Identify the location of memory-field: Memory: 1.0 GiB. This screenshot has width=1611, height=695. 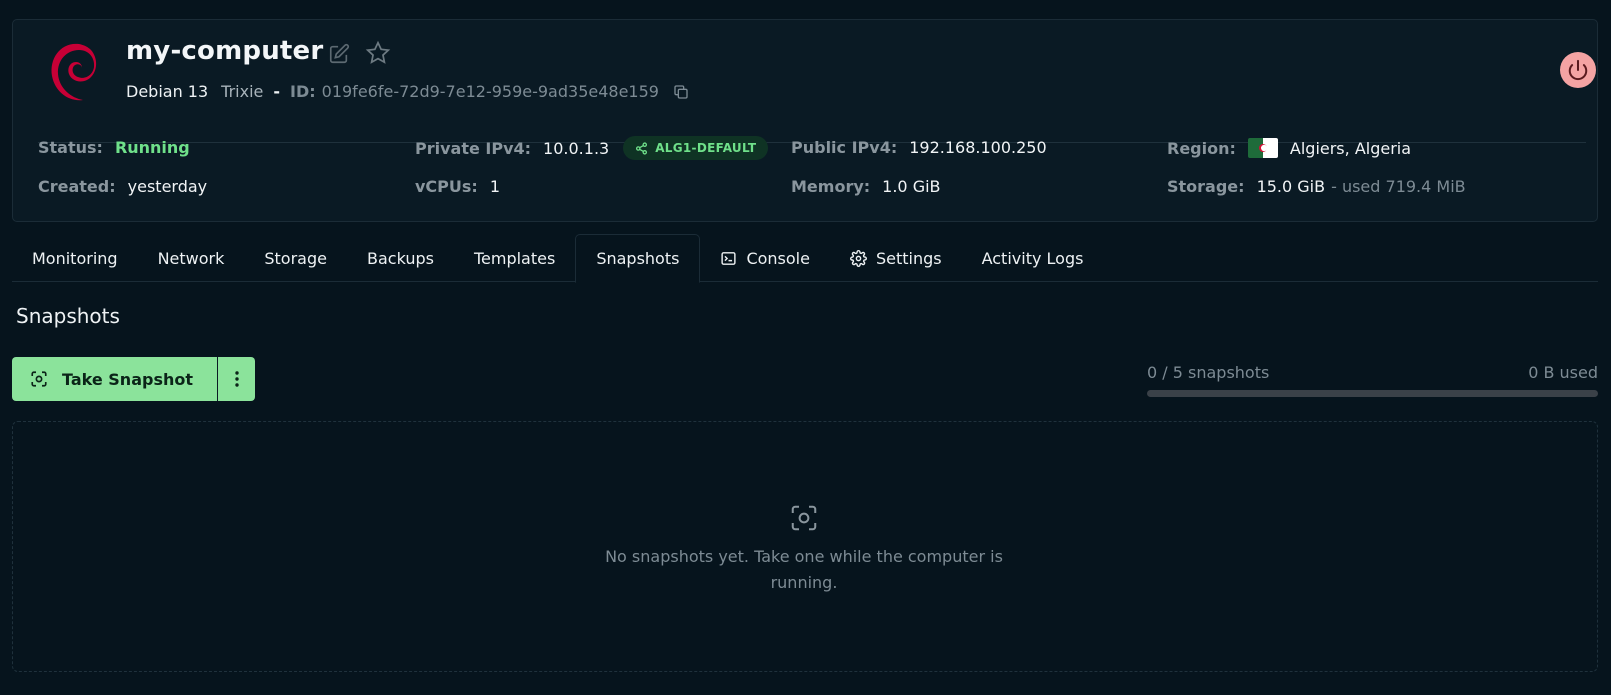
(866, 186).